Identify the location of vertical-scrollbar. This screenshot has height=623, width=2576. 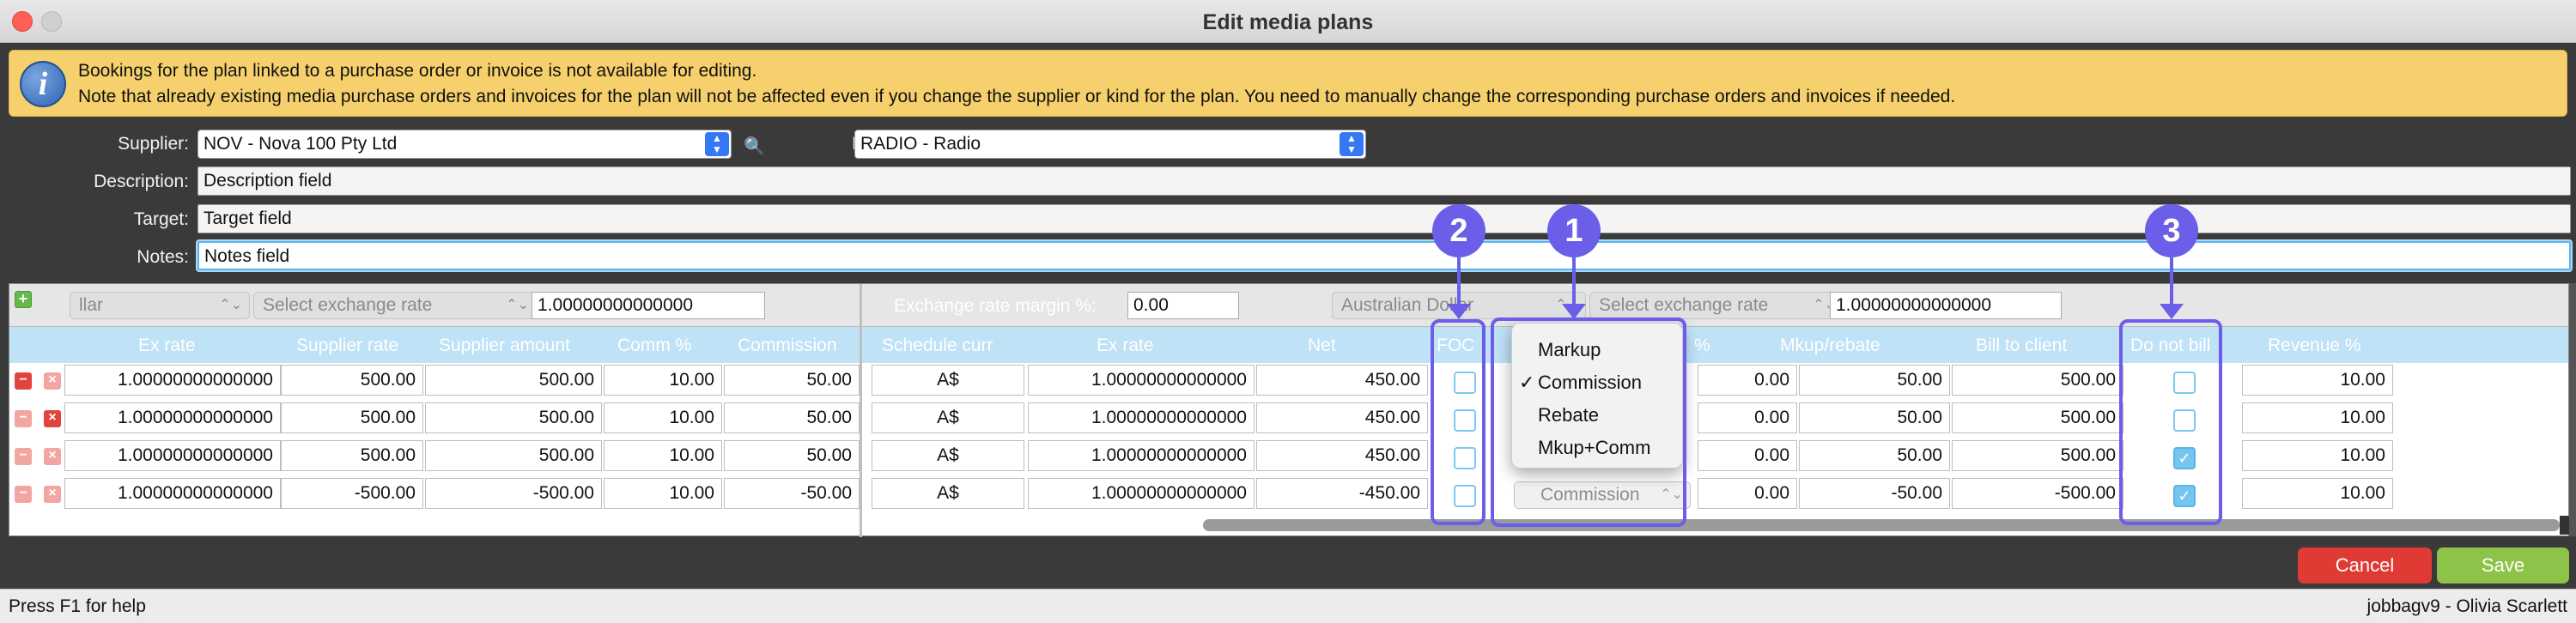
(2573, 409).